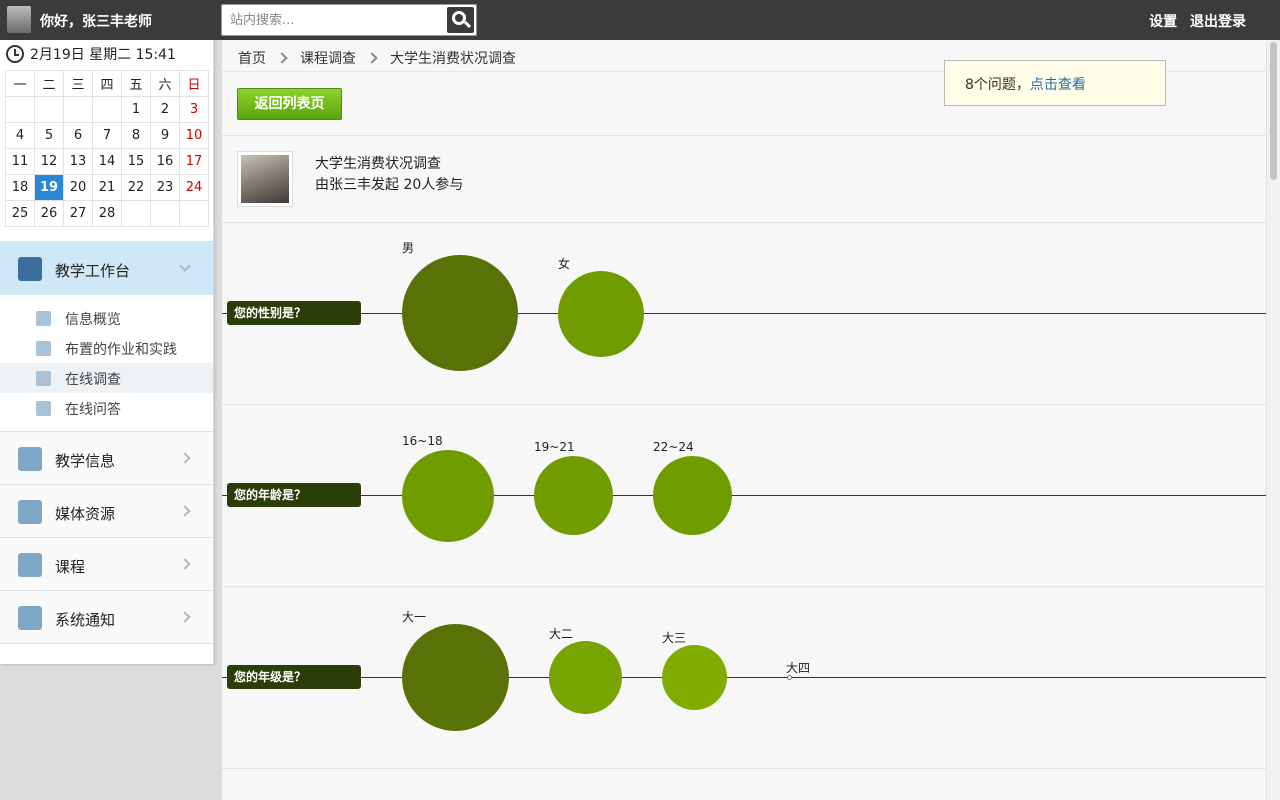 The width and height of the screenshot is (1280, 800). Describe the element at coordinates (78, 187) in the screenshot. I see `calendar-day: 20` at that location.